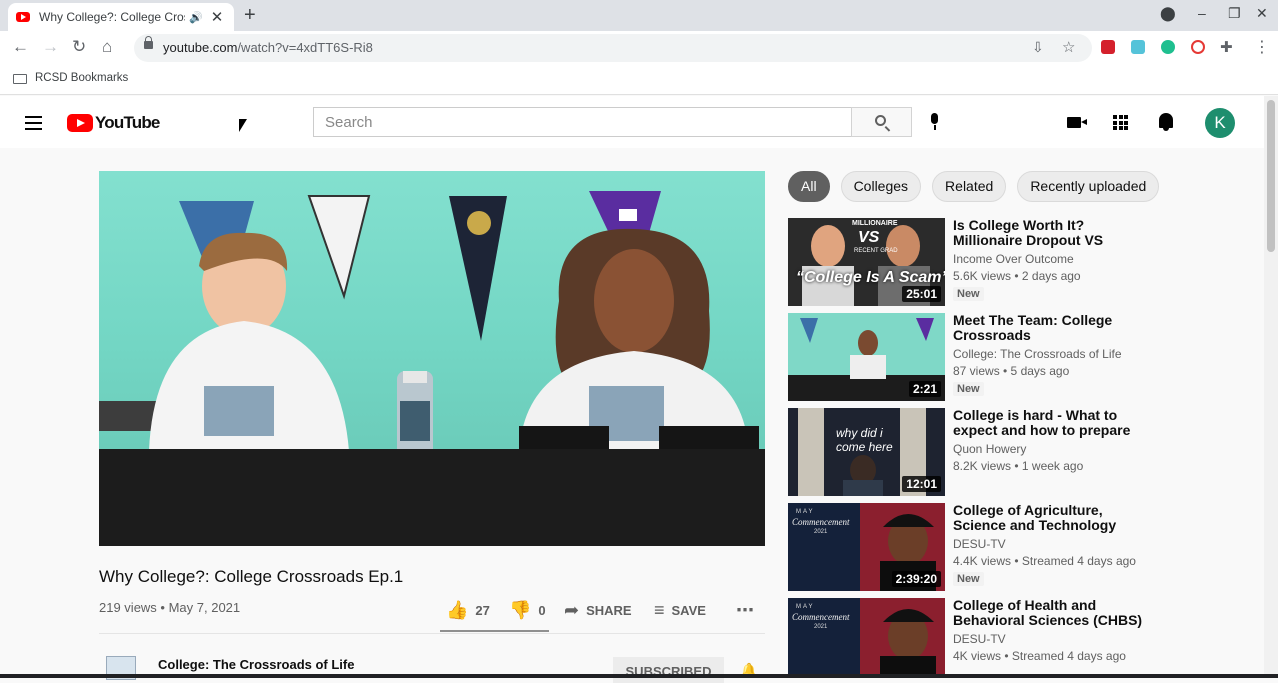 The width and height of the screenshot is (1278, 683). Describe the element at coordinates (1038, 47) in the screenshot. I see `install-icon: ⇩` at that location.